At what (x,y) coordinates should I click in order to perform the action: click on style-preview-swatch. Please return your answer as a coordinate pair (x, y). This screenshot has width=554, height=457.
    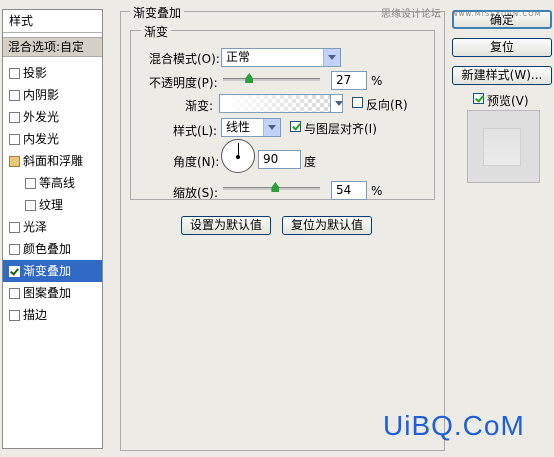
    Looking at the image, I should click on (503, 146).